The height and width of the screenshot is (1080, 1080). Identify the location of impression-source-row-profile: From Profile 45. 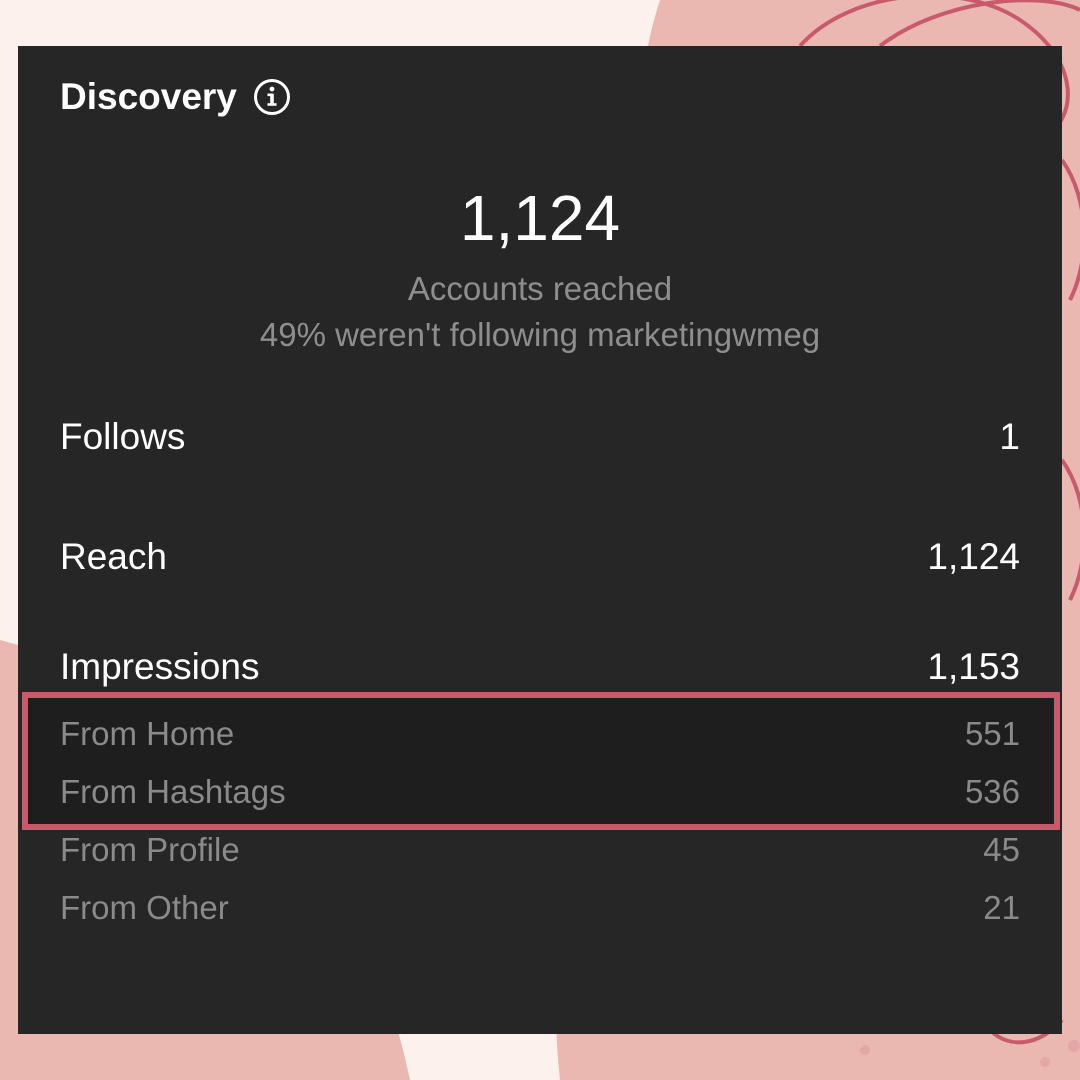
(540, 850).